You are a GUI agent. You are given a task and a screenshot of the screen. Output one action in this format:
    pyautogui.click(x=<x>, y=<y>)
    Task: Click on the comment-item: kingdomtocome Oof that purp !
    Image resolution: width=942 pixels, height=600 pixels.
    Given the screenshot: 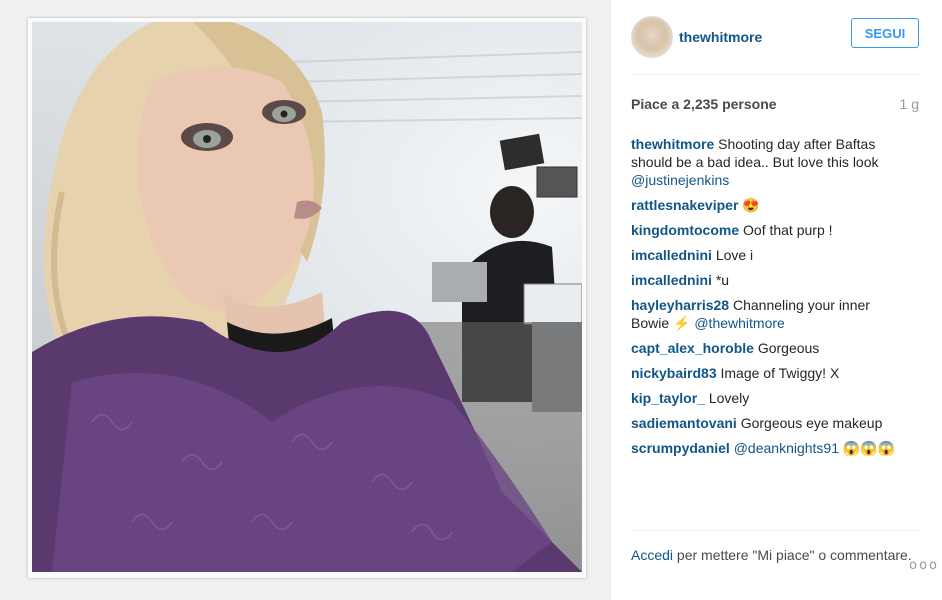 What is the action you would take?
    pyautogui.click(x=771, y=230)
    